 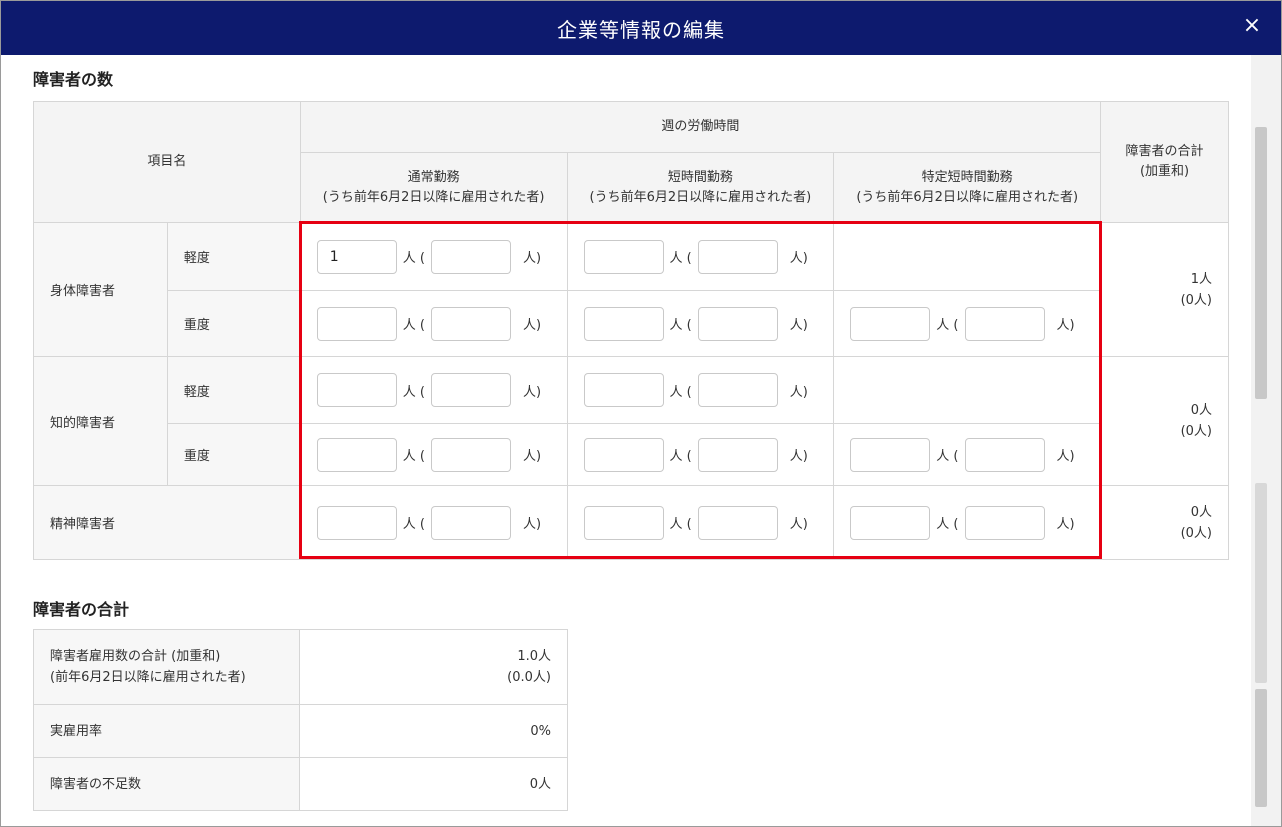 I want to click on header-total: 障害者の合計 (加重和), so click(x=1164, y=162).